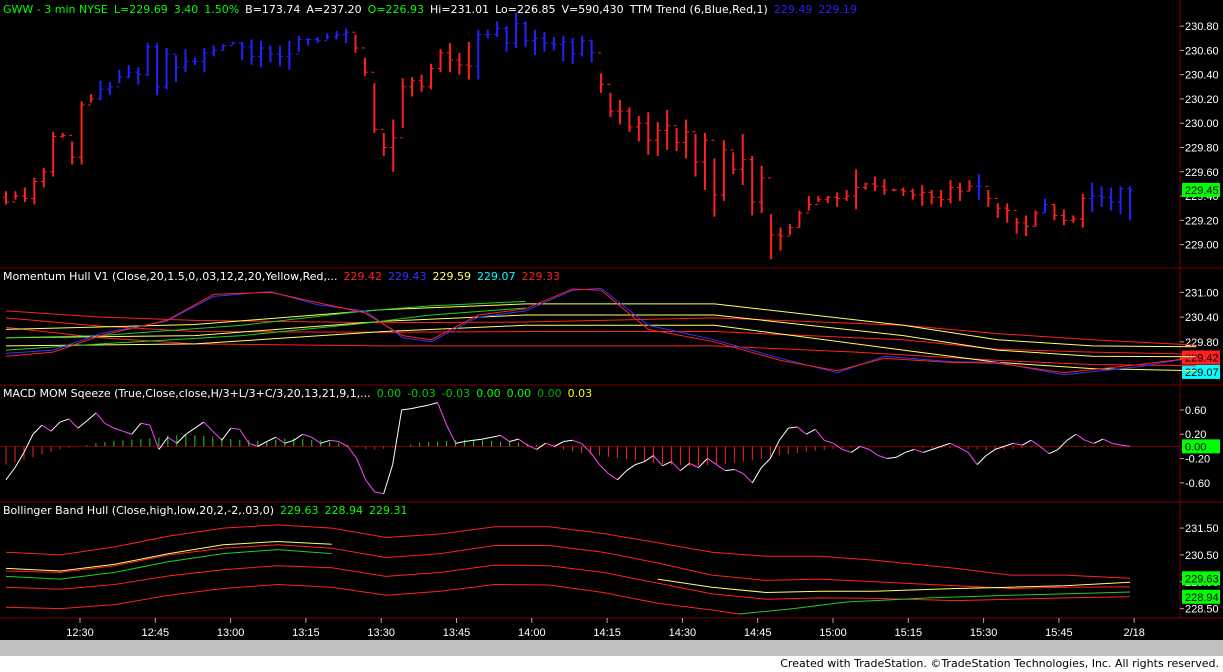 The width and height of the screenshot is (1223, 672). I want to click on y-tick-label: -0.20, so click(1197, 460).